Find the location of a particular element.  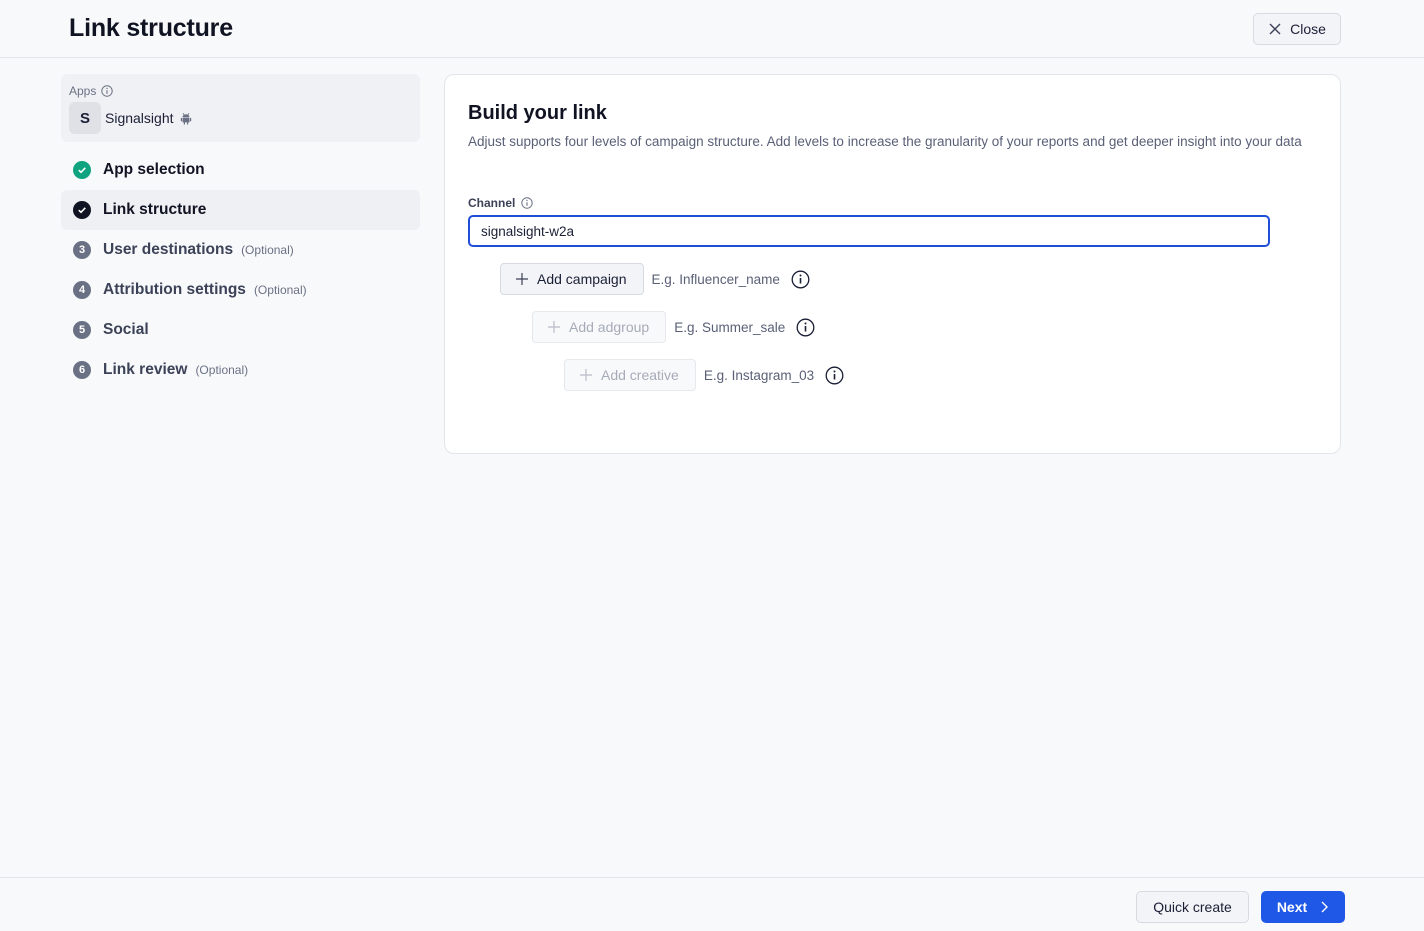

adgroup-level-row: Add adgroup E.g. Summer_sale is located at coordinates (673, 327).